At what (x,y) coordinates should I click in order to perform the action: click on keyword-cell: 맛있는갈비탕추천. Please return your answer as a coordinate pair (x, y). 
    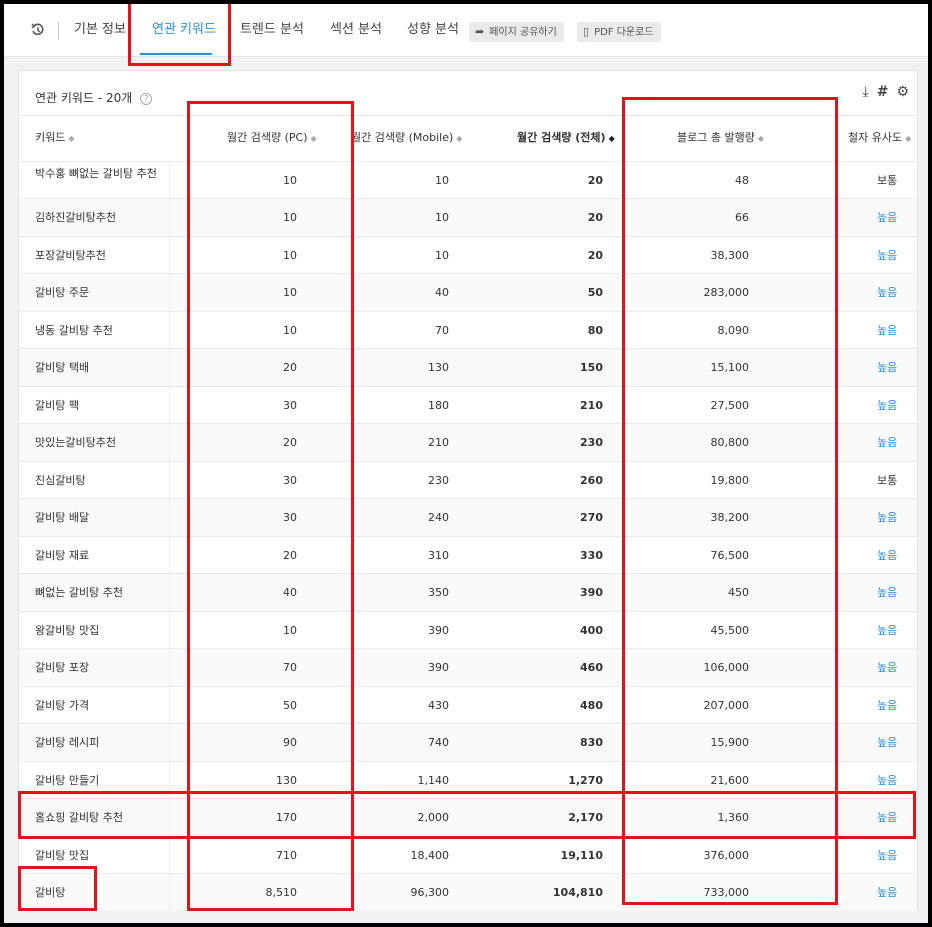
    Looking at the image, I should click on (97, 443).